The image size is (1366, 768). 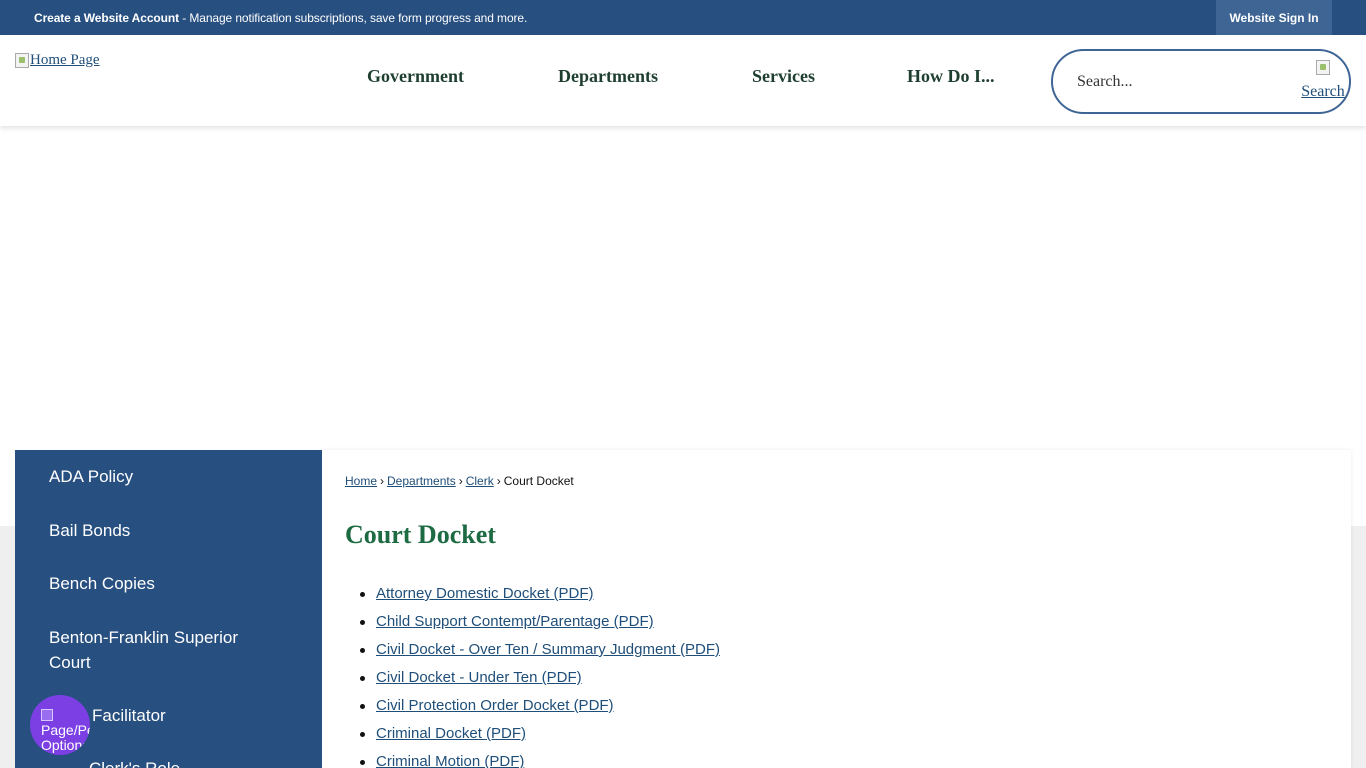 What do you see at coordinates (1274, 17) in the screenshot?
I see `sign-in-button: Website Sign In` at bounding box center [1274, 17].